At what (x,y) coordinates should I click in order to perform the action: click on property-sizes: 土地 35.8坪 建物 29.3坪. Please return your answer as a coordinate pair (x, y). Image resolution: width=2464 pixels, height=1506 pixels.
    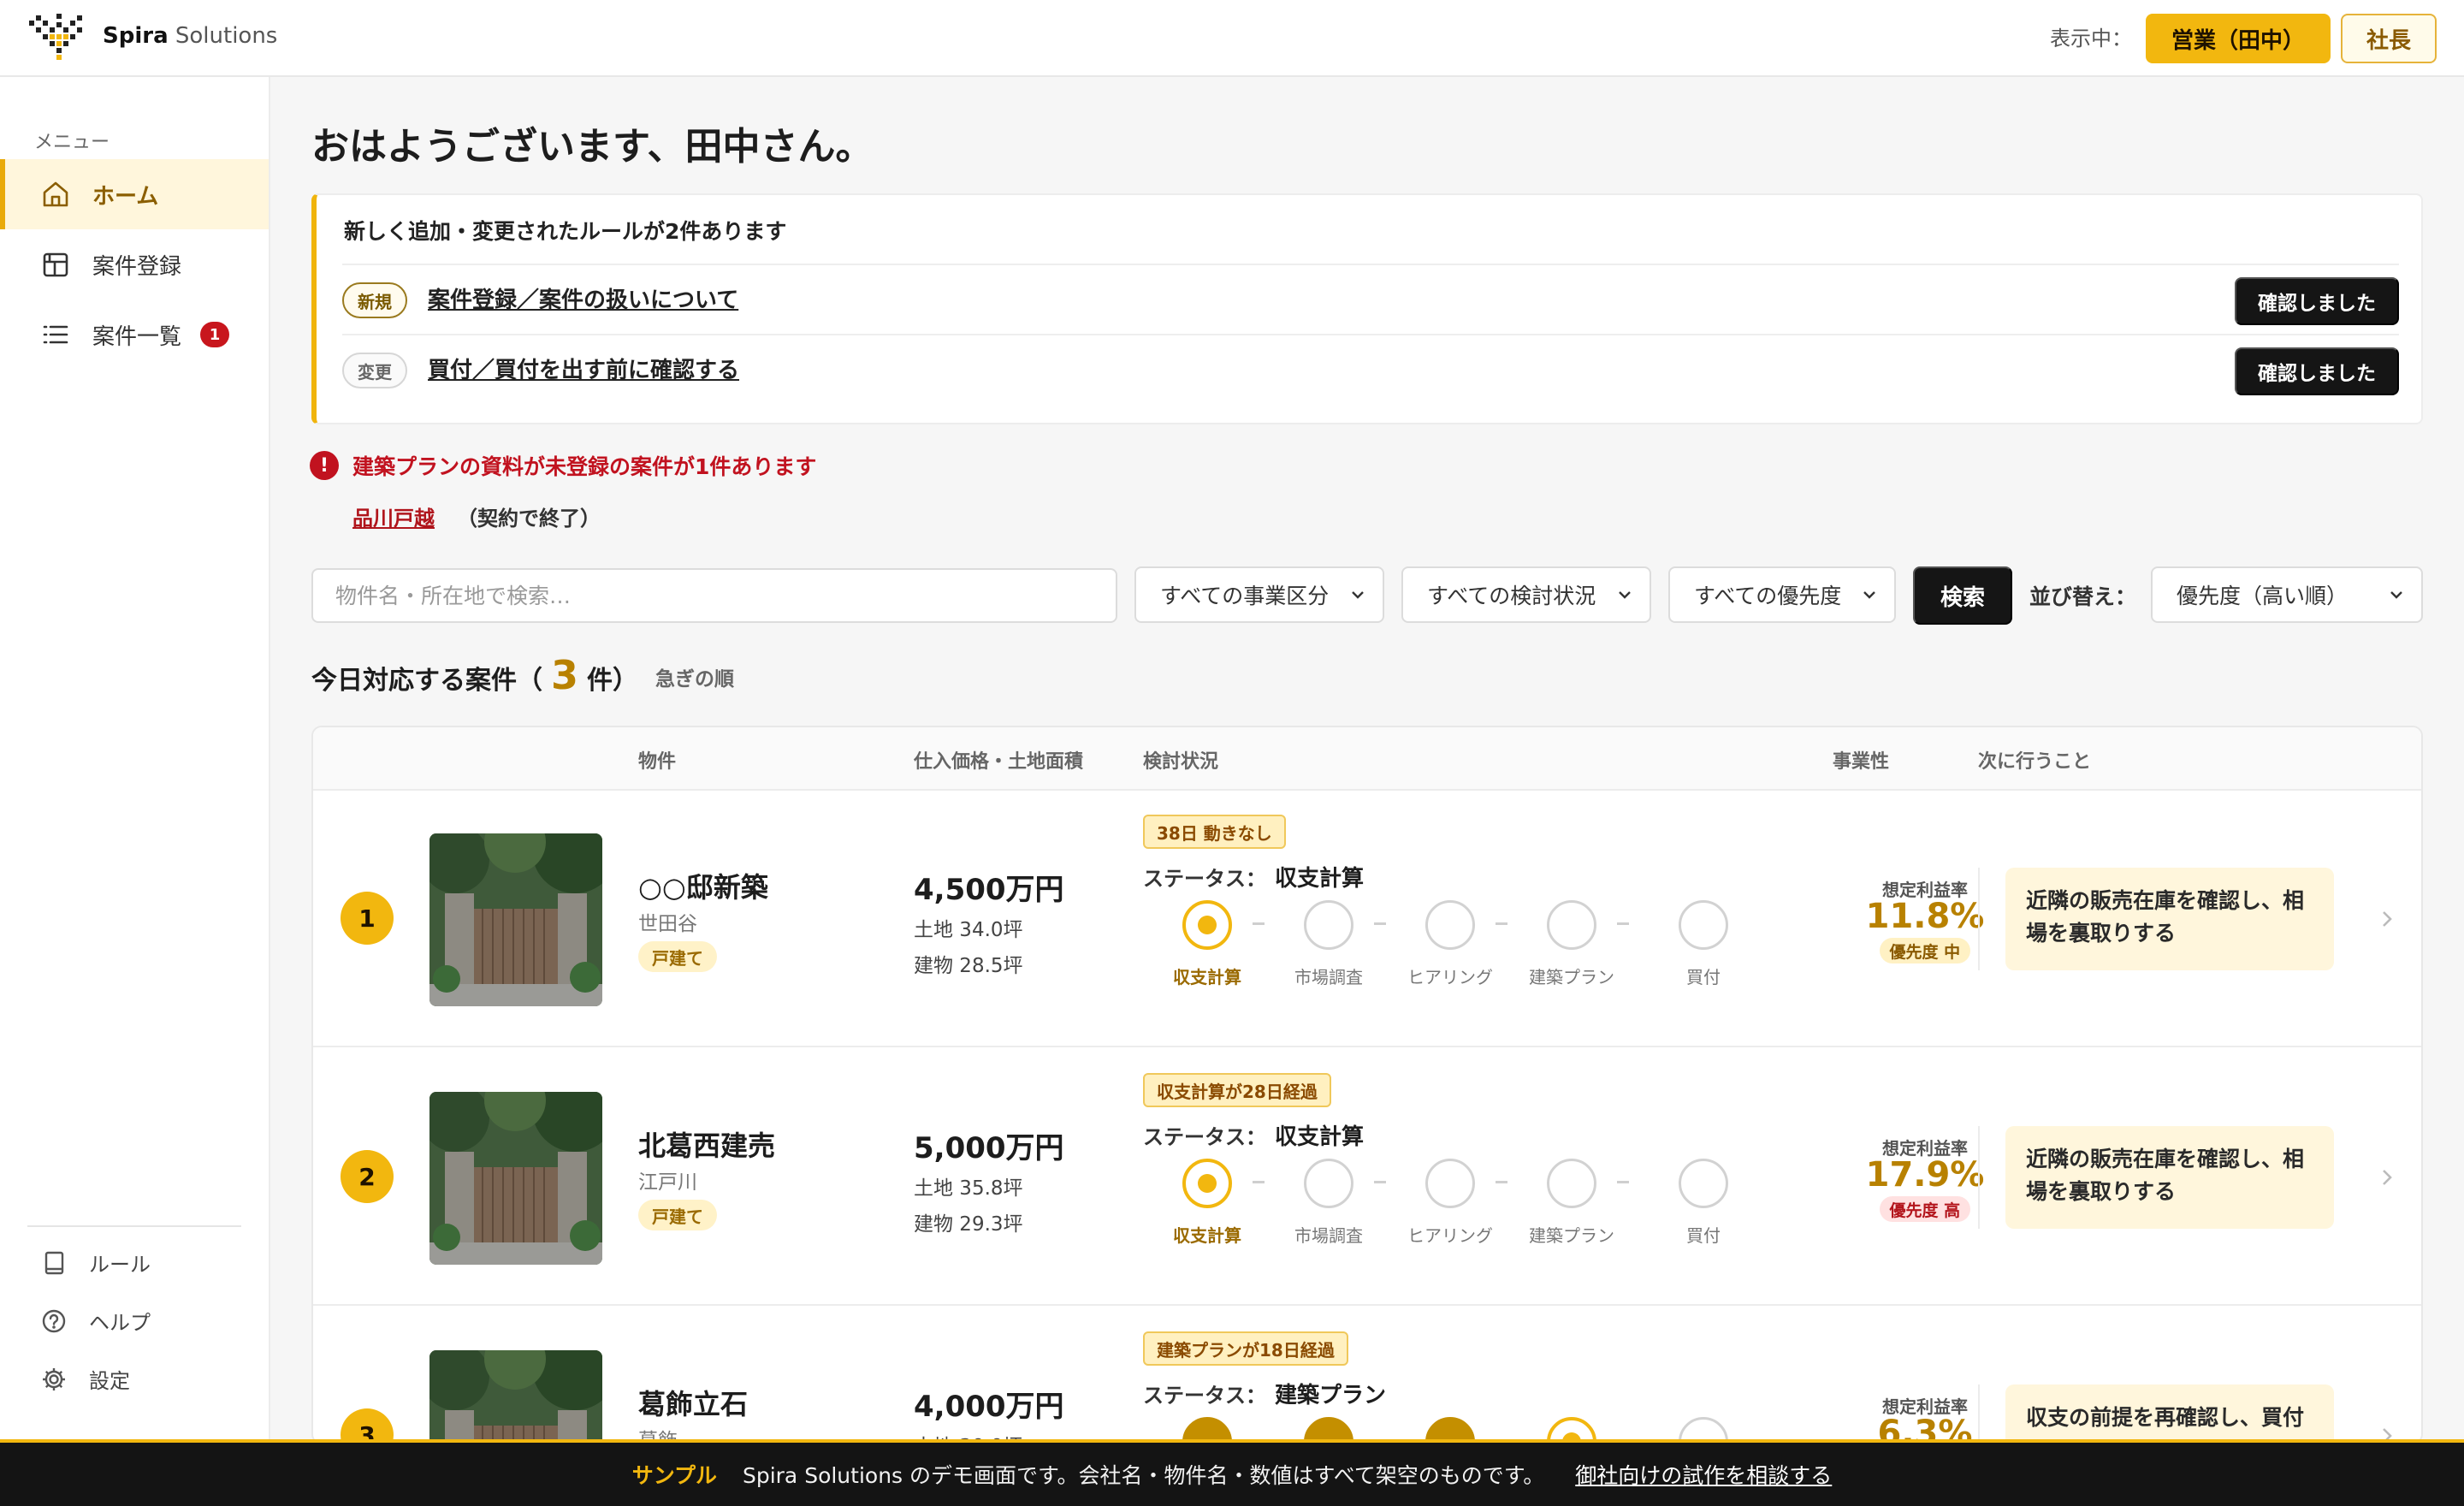
    Looking at the image, I should click on (968, 1206).